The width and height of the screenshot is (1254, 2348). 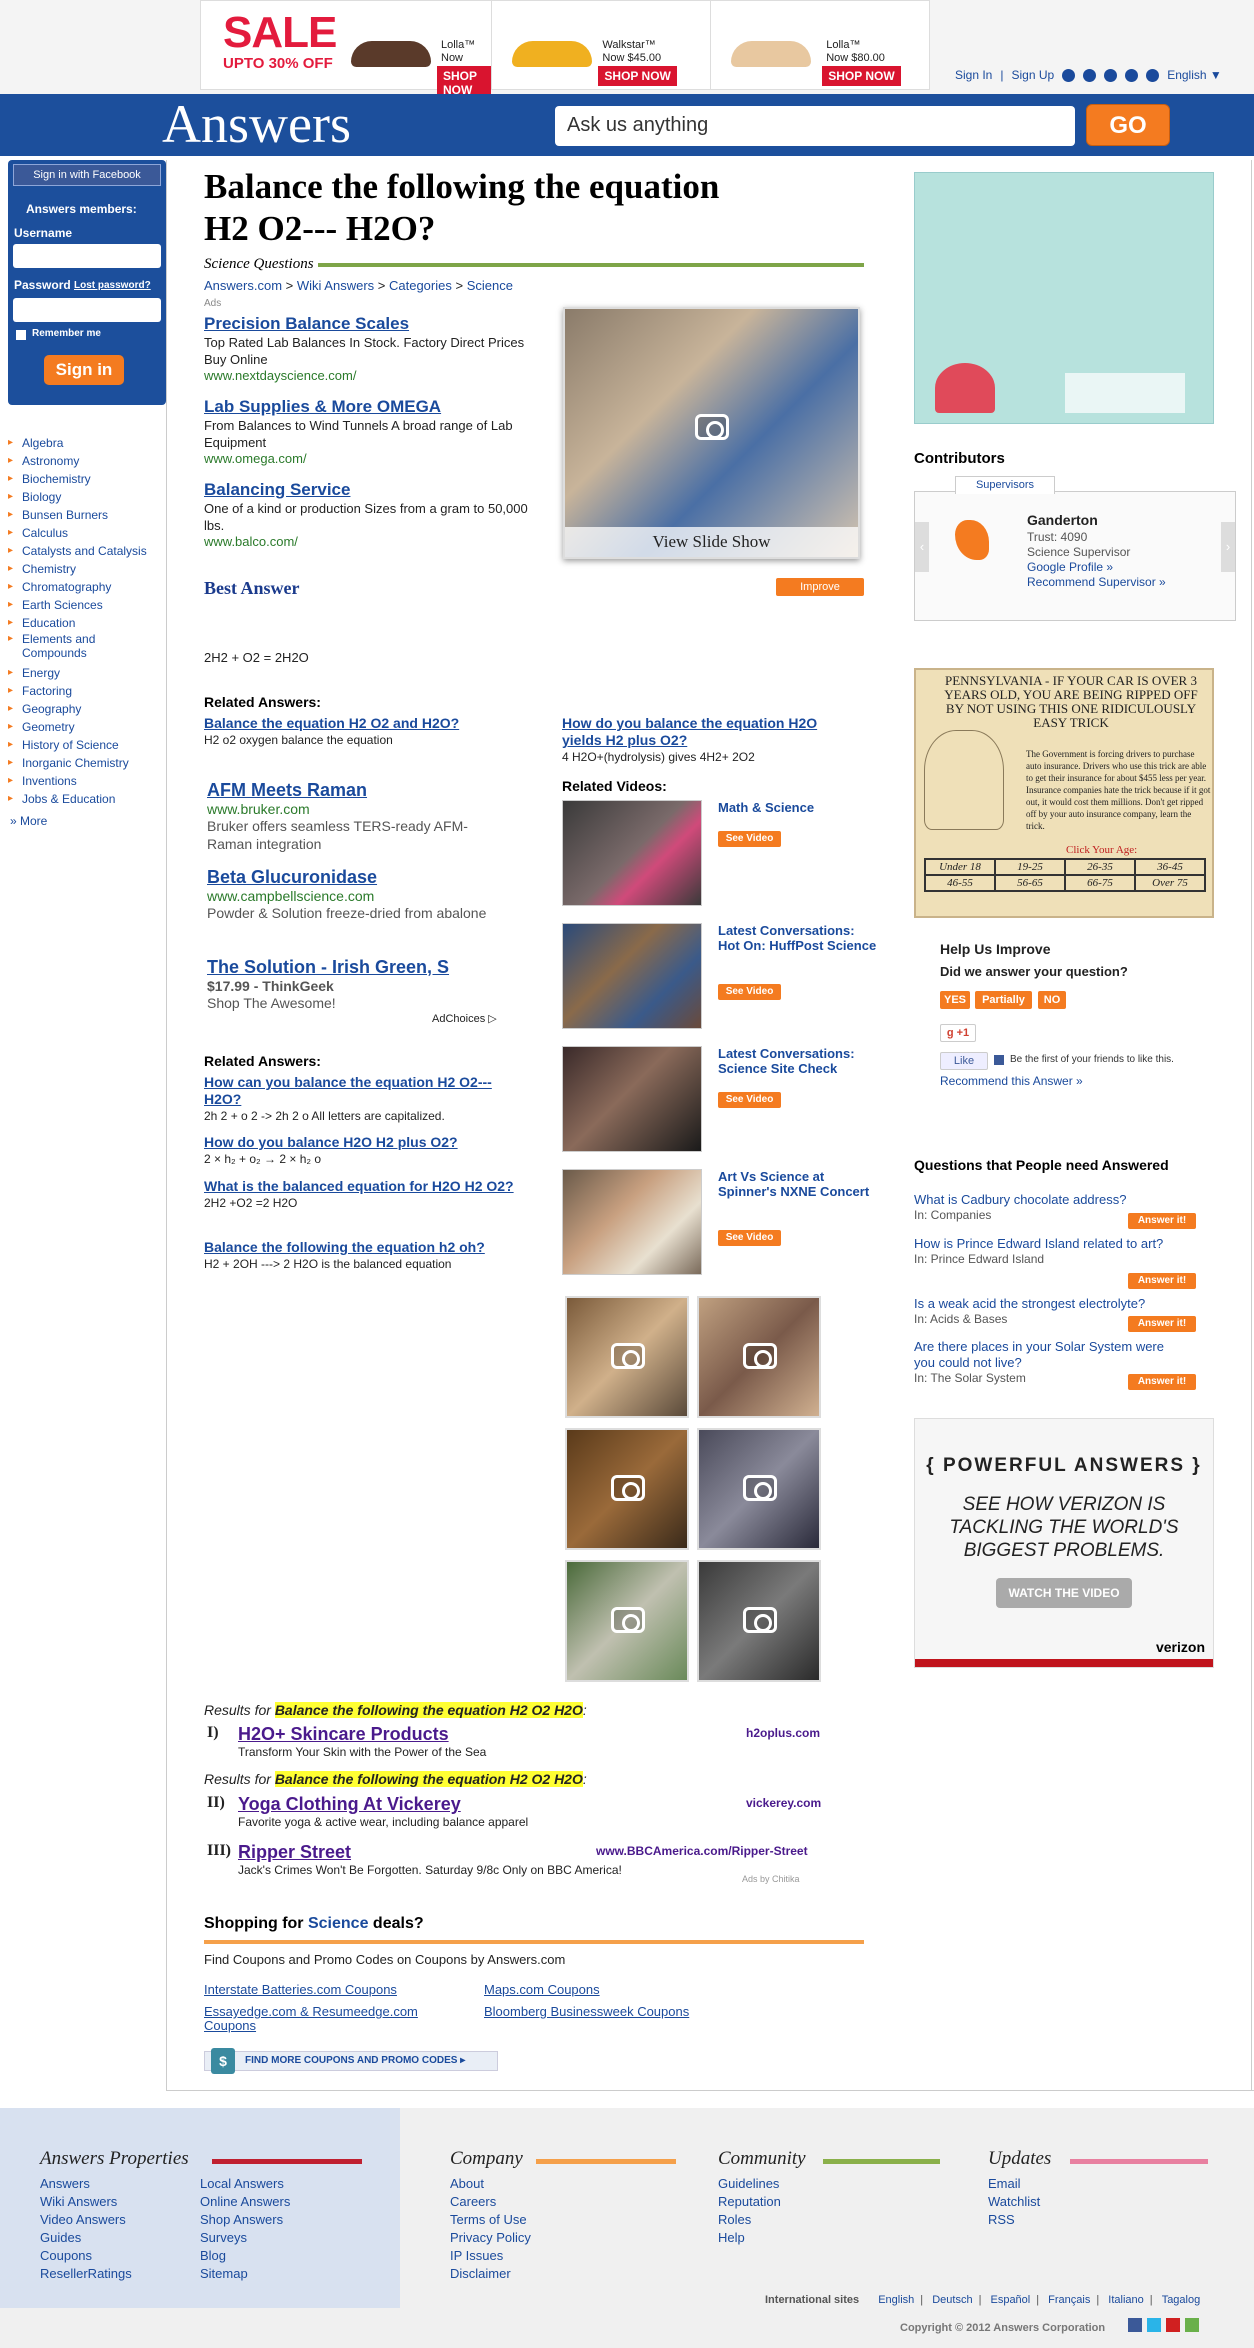 I want to click on footer-link: Disclaimer, so click(x=490, y=2274).